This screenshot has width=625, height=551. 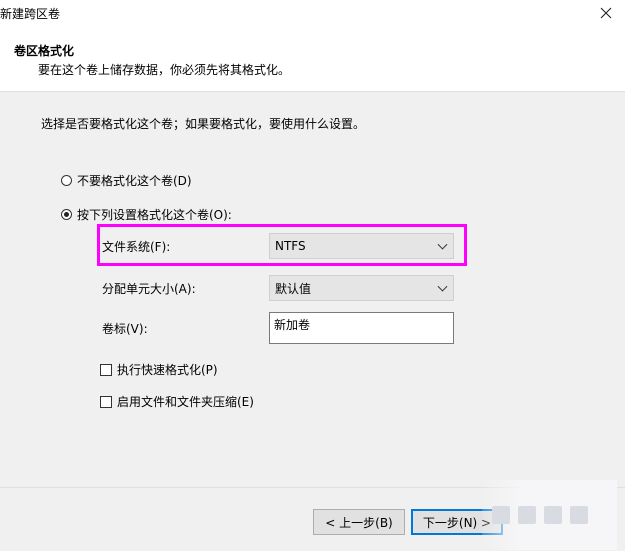 I want to click on quick-format-option: 执行快速格式化(P), so click(x=159, y=369).